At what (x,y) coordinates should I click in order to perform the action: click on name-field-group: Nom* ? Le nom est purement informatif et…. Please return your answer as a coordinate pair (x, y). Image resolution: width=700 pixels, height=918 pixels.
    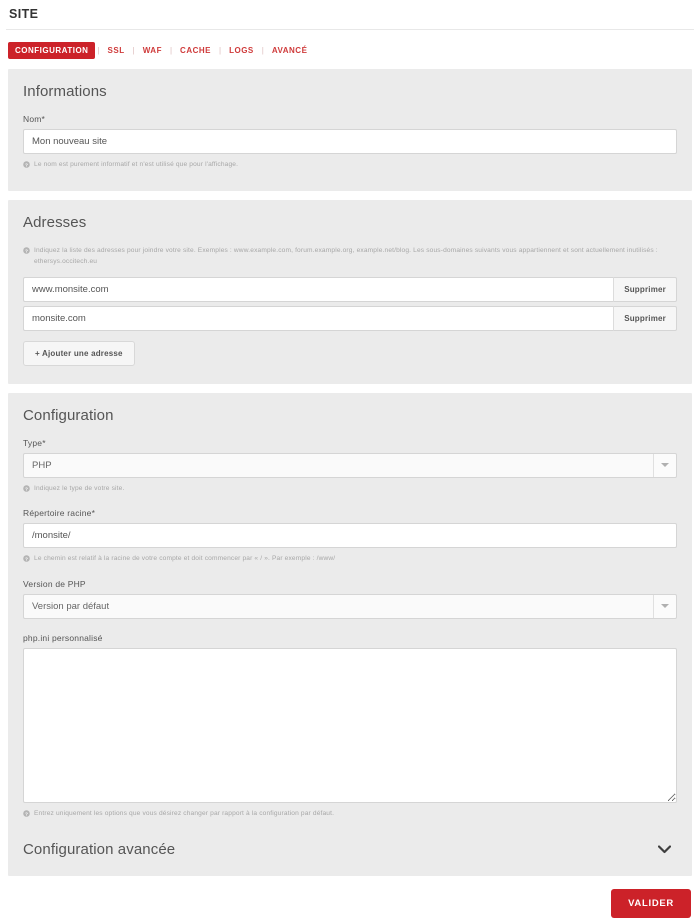
    Looking at the image, I should click on (350, 142).